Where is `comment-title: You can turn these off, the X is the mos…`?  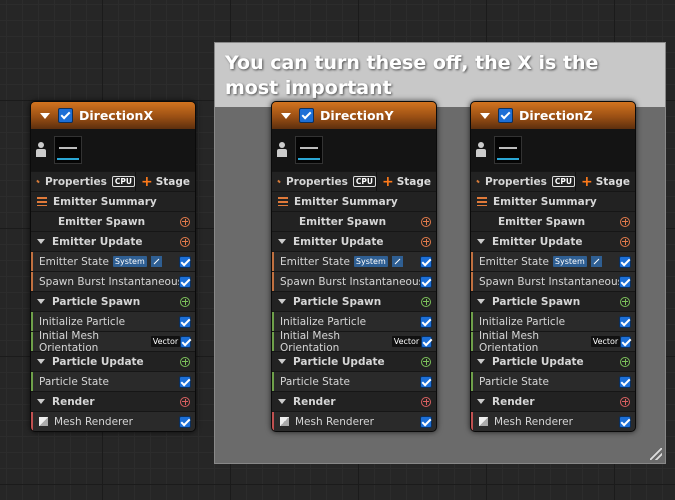
comment-title: You can turn these off, the X is the mos… is located at coordinates (440, 75).